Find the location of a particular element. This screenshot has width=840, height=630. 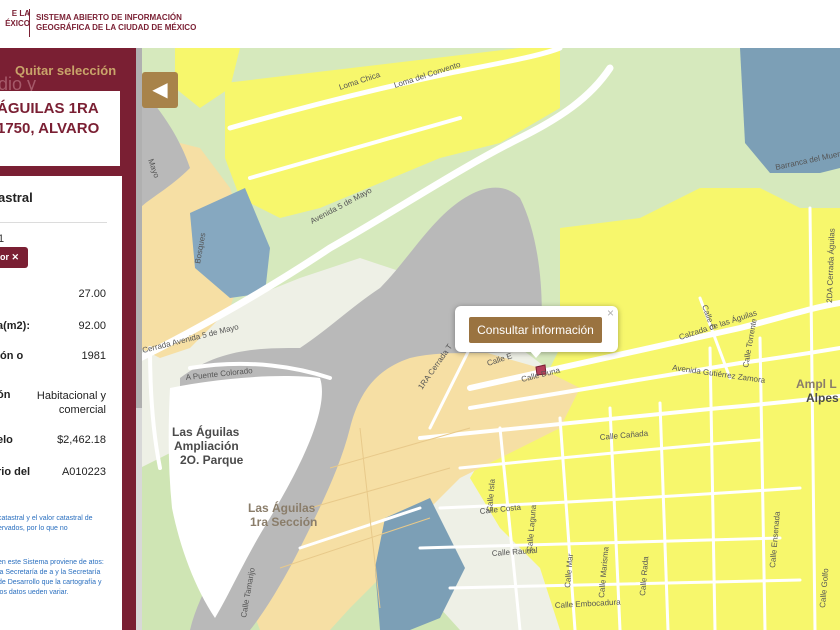

close-icon: × is located at coordinates (610, 313).